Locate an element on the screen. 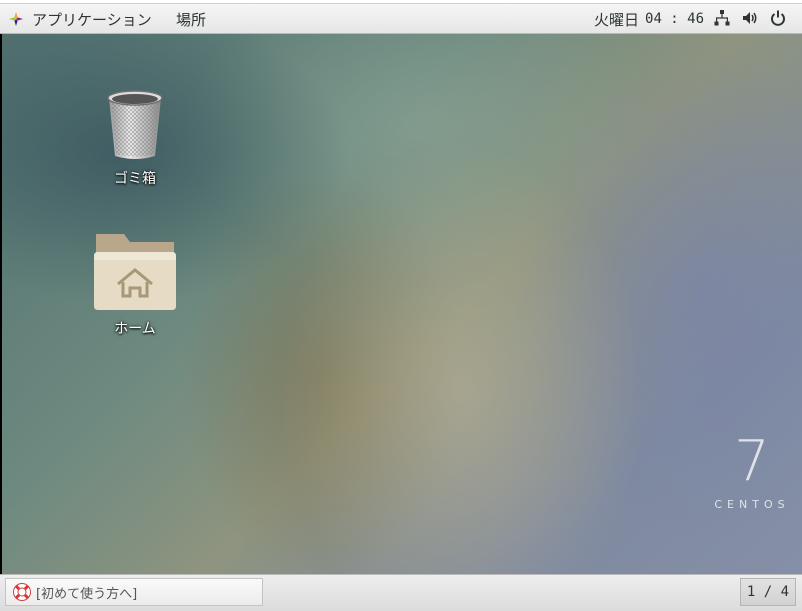 This screenshot has width=802, height=611. centos-brand: 7 CENTOS is located at coordinates (752, 470).